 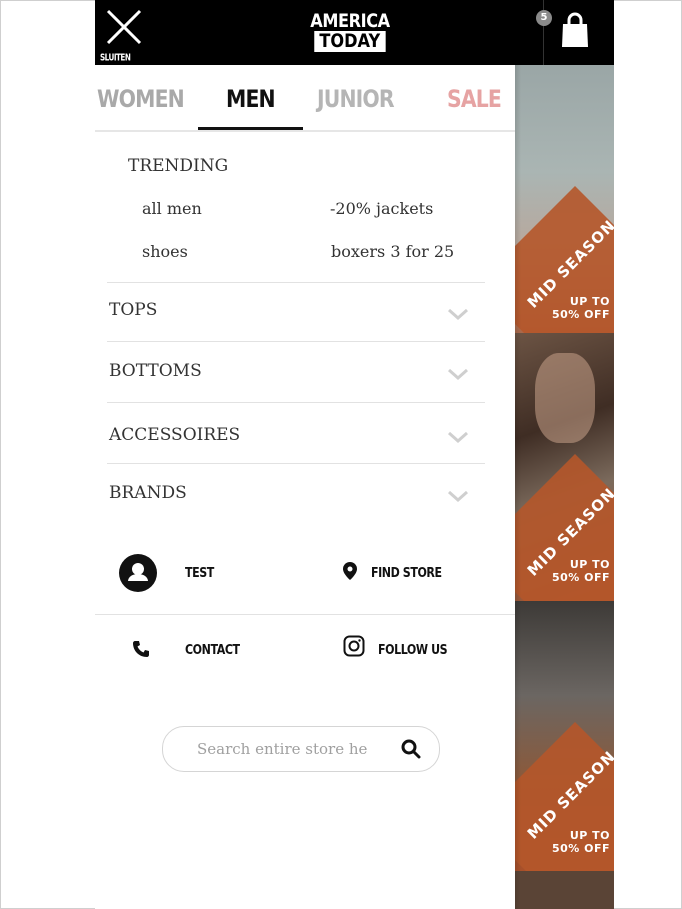 What do you see at coordinates (474, 99) in the screenshot?
I see `tab-sale: SALE` at bounding box center [474, 99].